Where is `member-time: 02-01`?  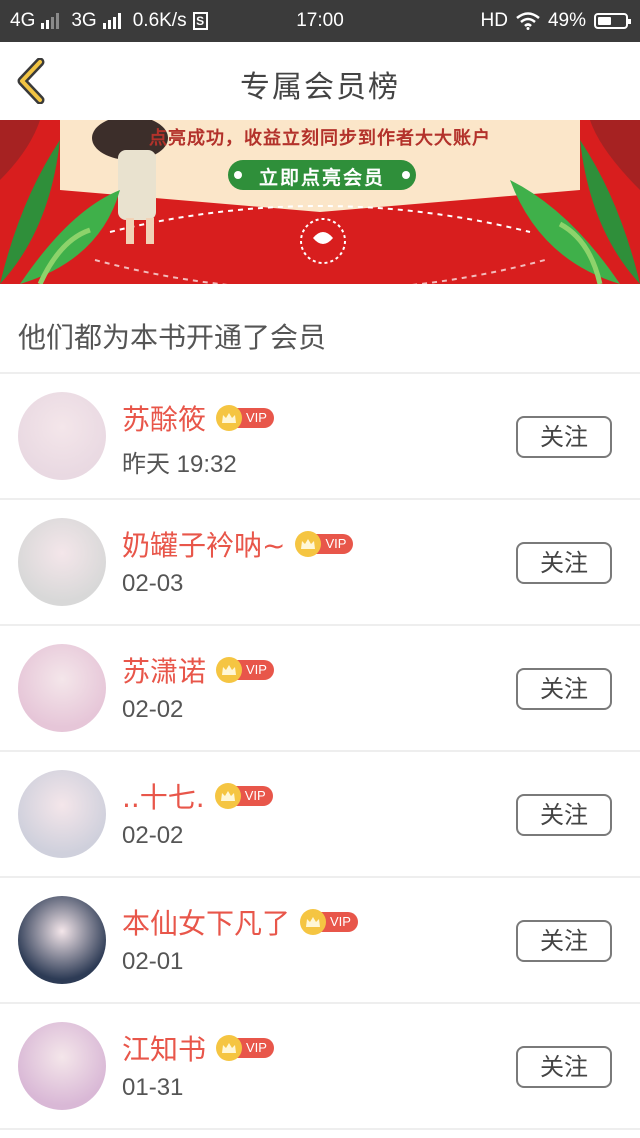
member-time: 02-01 is located at coordinates (153, 961).